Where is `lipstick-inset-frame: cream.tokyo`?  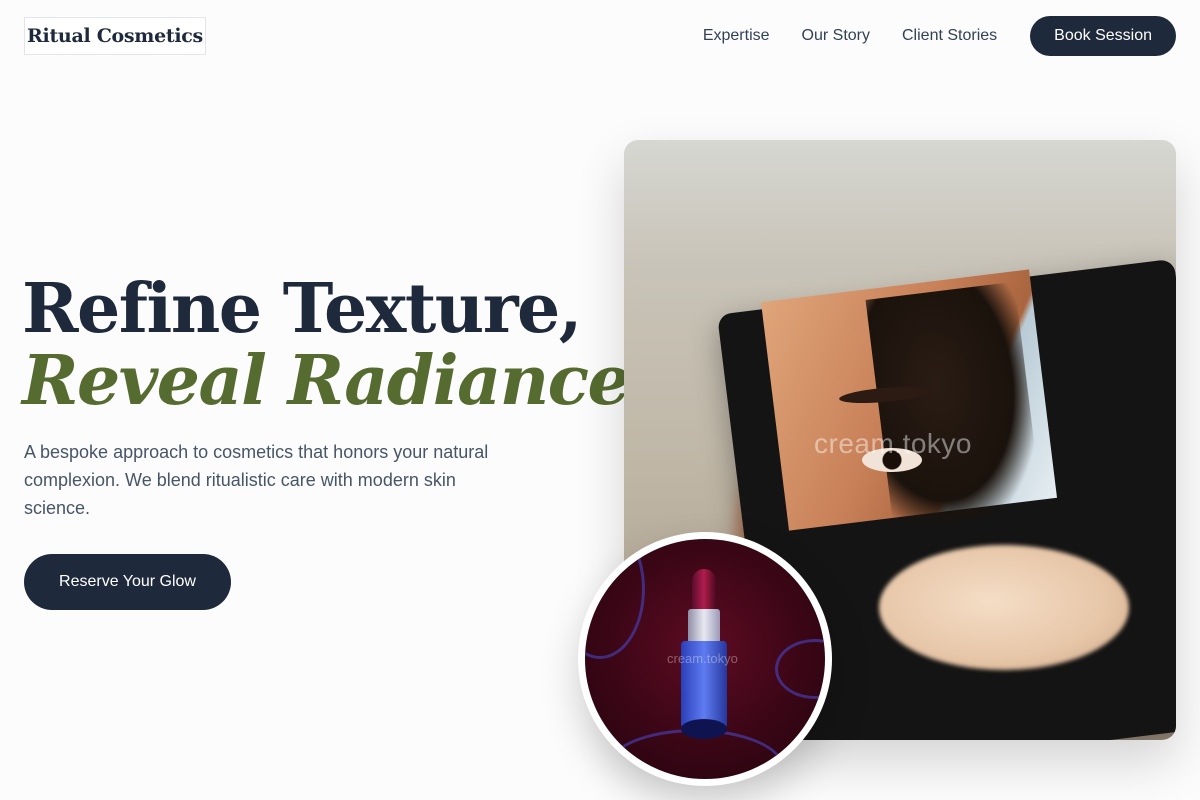 lipstick-inset-frame: cream.tokyo is located at coordinates (705, 659).